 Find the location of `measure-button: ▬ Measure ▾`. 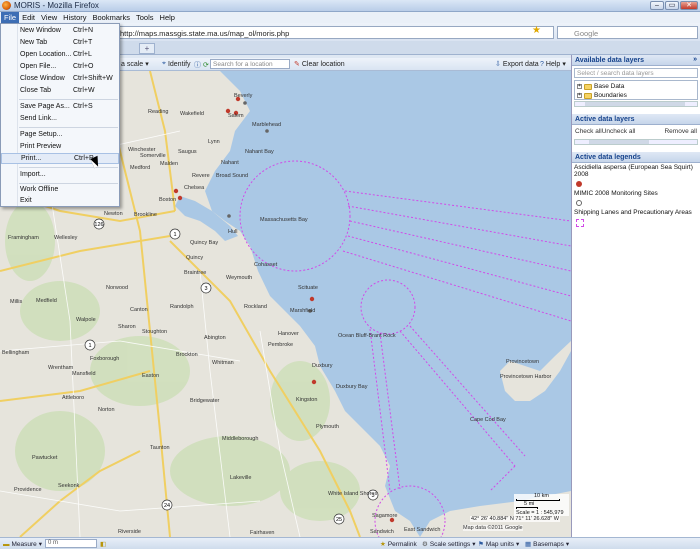

measure-button: ▬ Measure ▾ is located at coordinates (22, 544).